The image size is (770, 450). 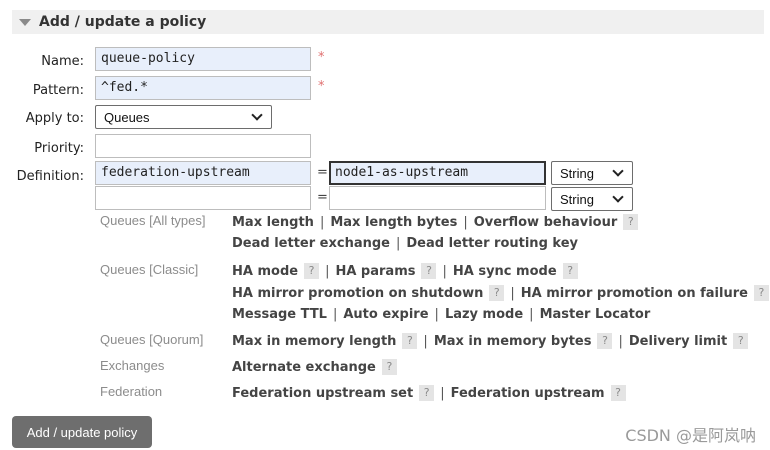 What do you see at coordinates (59, 148) in the screenshot?
I see `priority-label: Priority:` at bounding box center [59, 148].